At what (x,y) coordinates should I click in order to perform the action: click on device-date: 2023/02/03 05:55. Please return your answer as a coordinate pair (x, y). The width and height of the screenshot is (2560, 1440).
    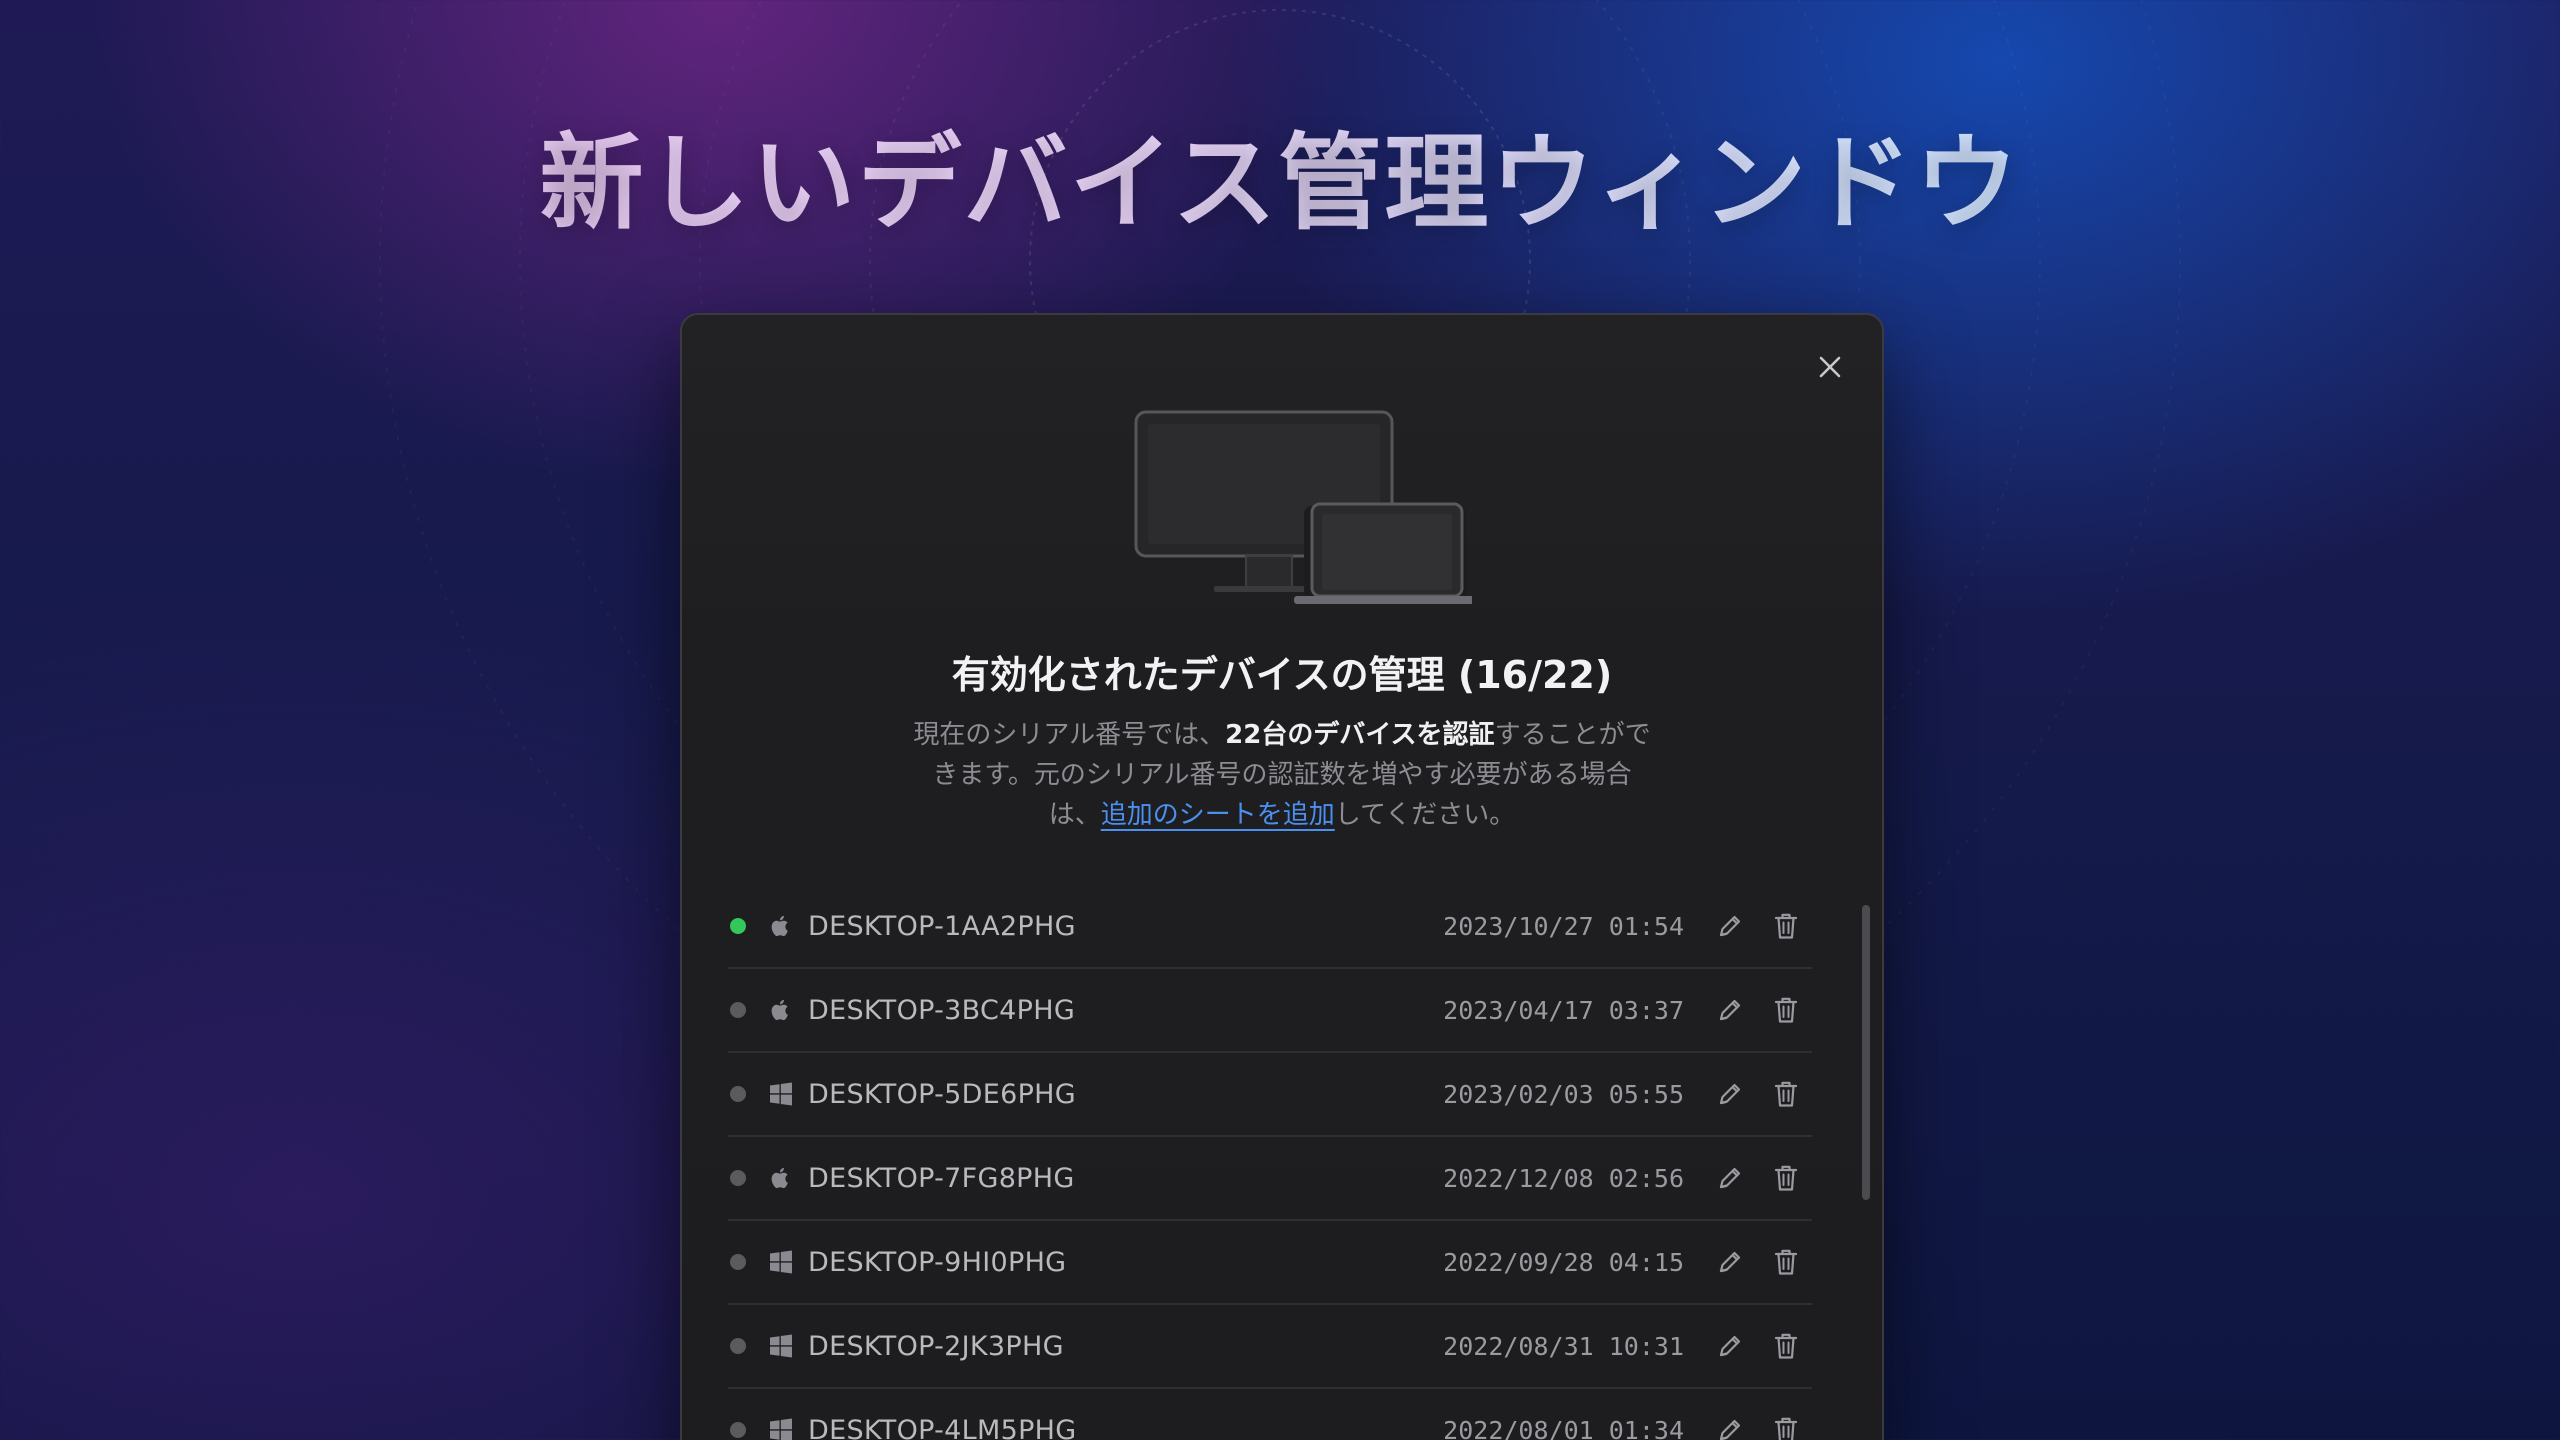
    Looking at the image, I should click on (1563, 1094).